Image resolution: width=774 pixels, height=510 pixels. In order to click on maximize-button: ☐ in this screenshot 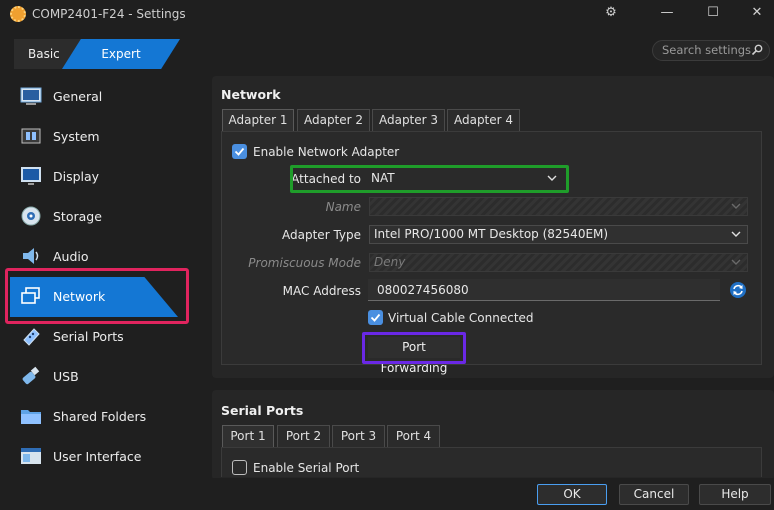, I will do `click(713, 14)`.